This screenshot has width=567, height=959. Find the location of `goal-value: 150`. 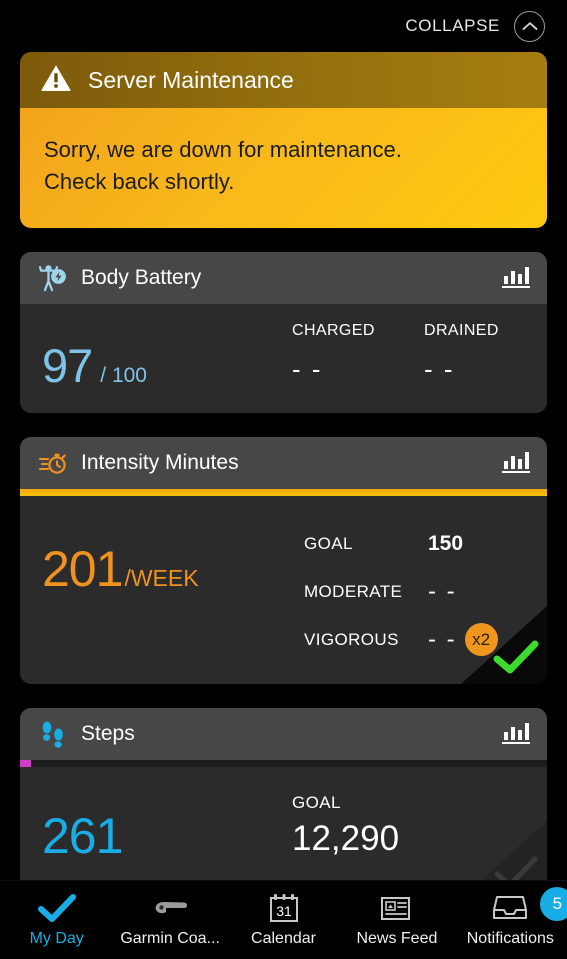

goal-value: 150 is located at coordinates (446, 543).